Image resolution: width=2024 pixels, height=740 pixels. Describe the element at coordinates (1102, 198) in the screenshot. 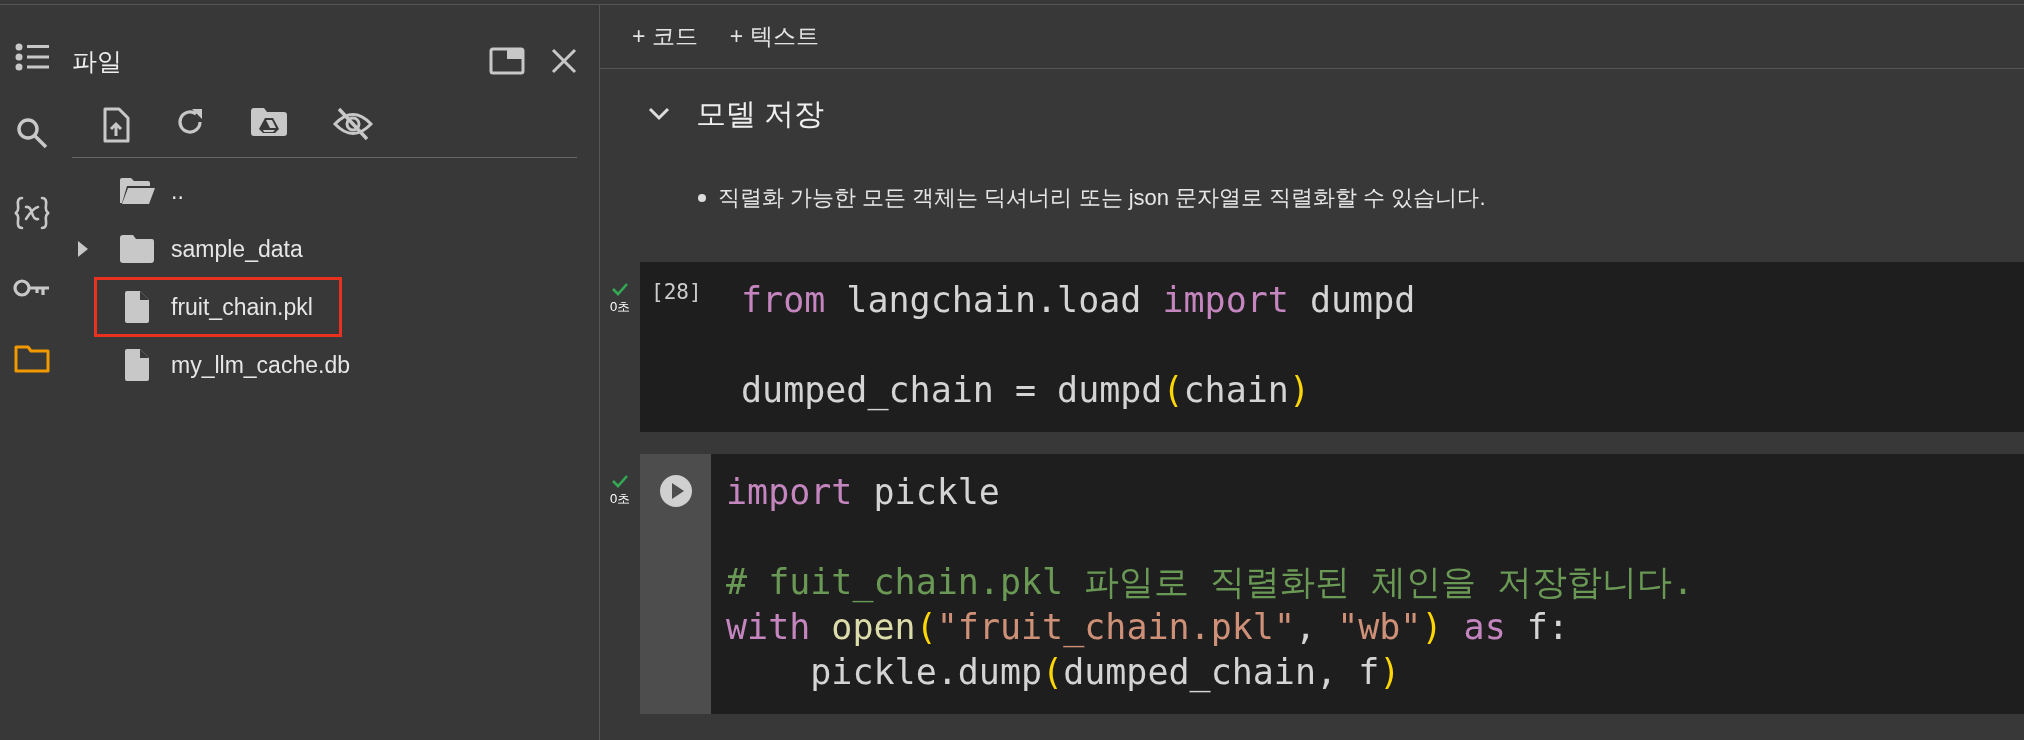

I see `bullet-text: 직렬화 가능한 모든 객체는 딕셔너리 또는 json 문자열로 직렬화할 수 있습니다.` at that location.